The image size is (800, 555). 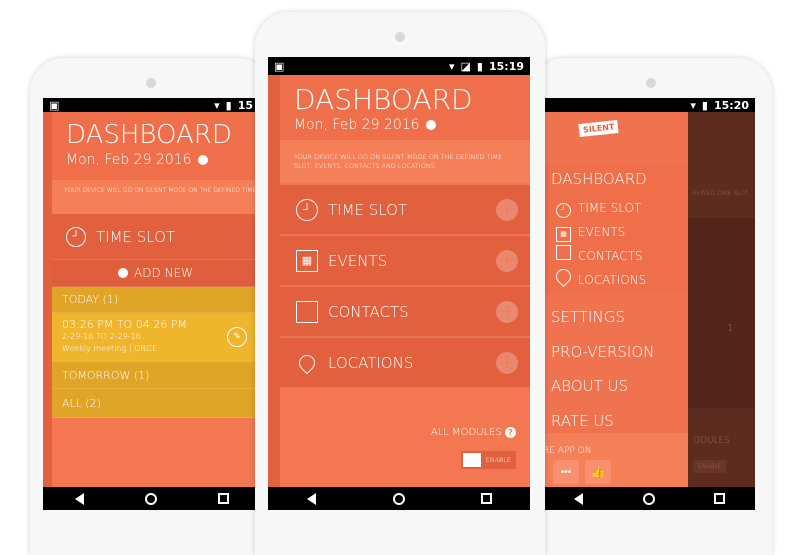 What do you see at coordinates (155, 237) in the screenshot?
I see `time-slot-header: ┘ TIME SLOT` at bounding box center [155, 237].